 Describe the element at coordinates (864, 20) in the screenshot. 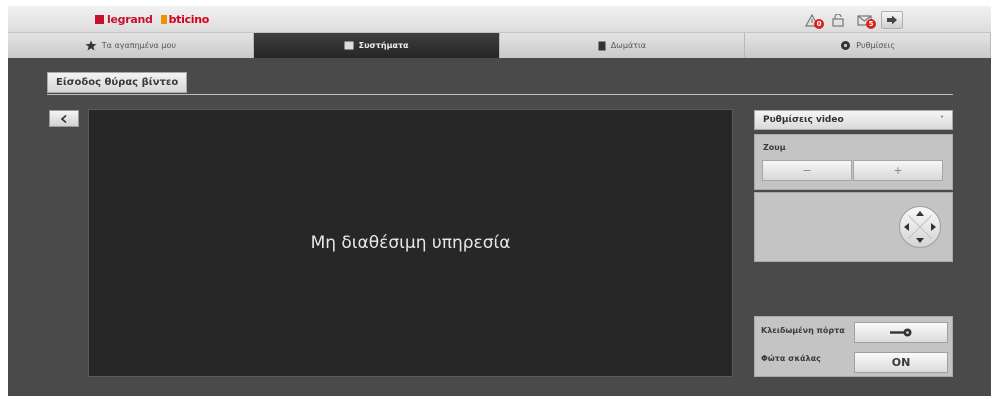

I see `mail-button: 5` at that location.